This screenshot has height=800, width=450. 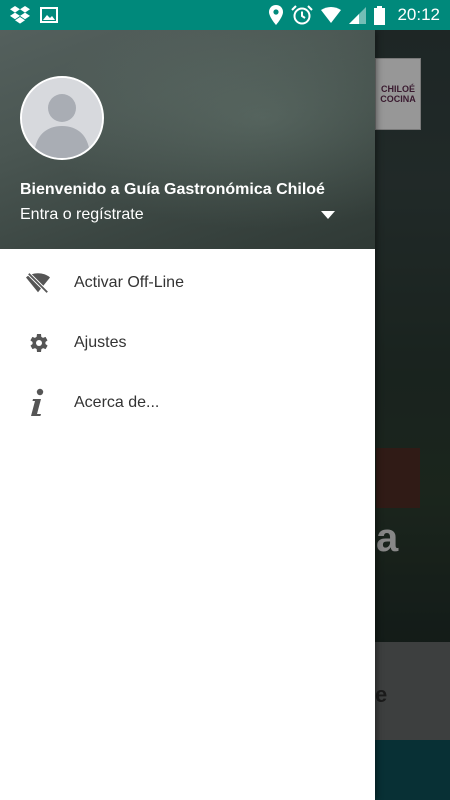 What do you see at coordinates (328, 215) in the screenshot?
I see `dropdown-arrow-icon` at bounding box center [328, 215].